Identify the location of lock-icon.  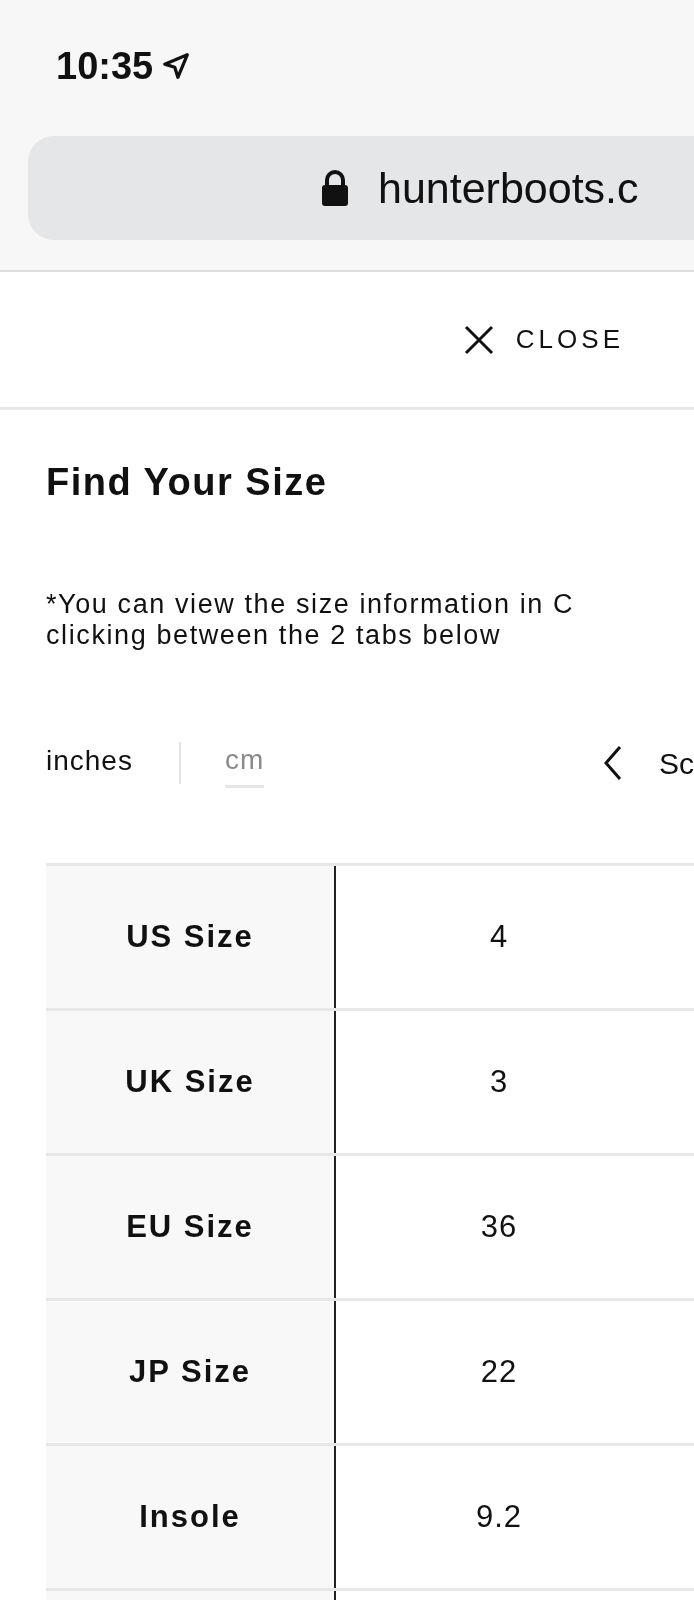
(335, 188).